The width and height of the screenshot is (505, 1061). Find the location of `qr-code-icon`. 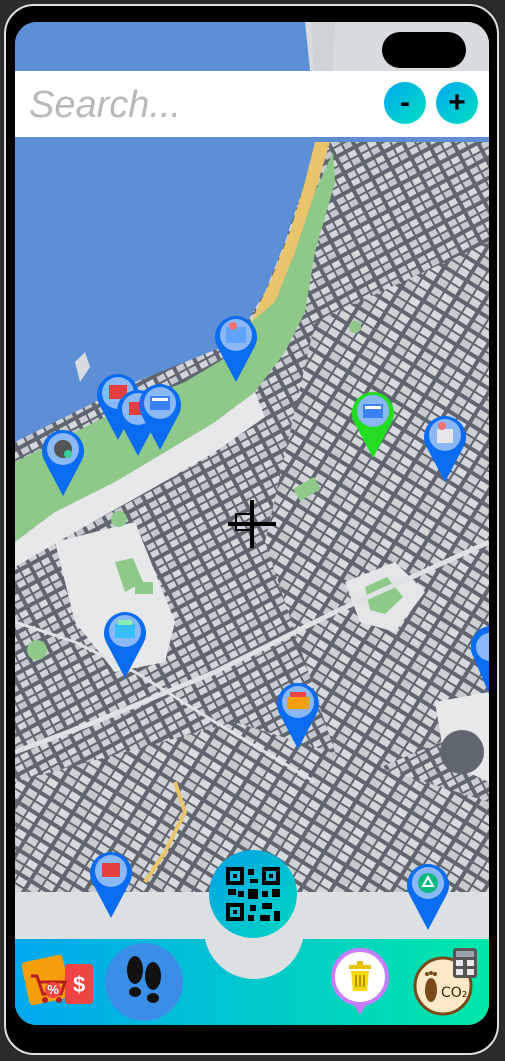

qr-code-icon is located at coordinates (253, 894).